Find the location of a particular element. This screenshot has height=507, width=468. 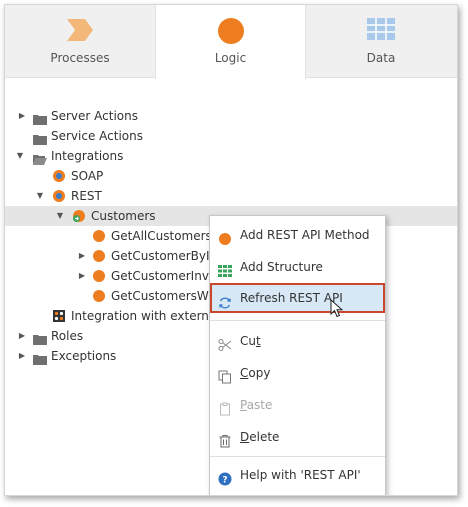

tree-item-label: GetCustomerInv is located at coordinates (160, 276).